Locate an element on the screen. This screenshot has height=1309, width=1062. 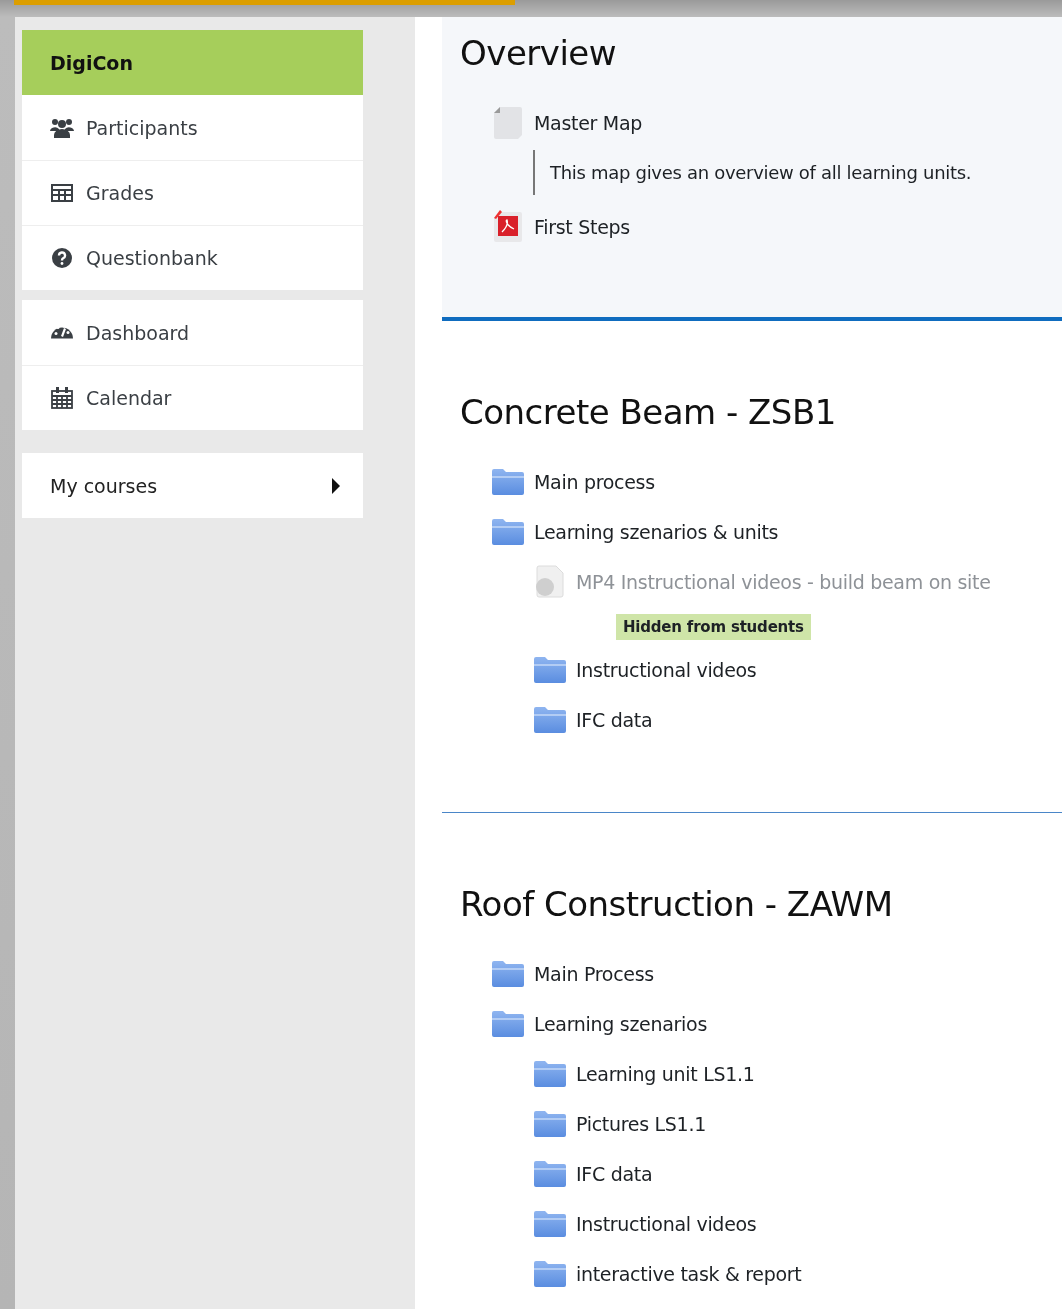
nav-label: Participants is located at coordinates (142, 127).